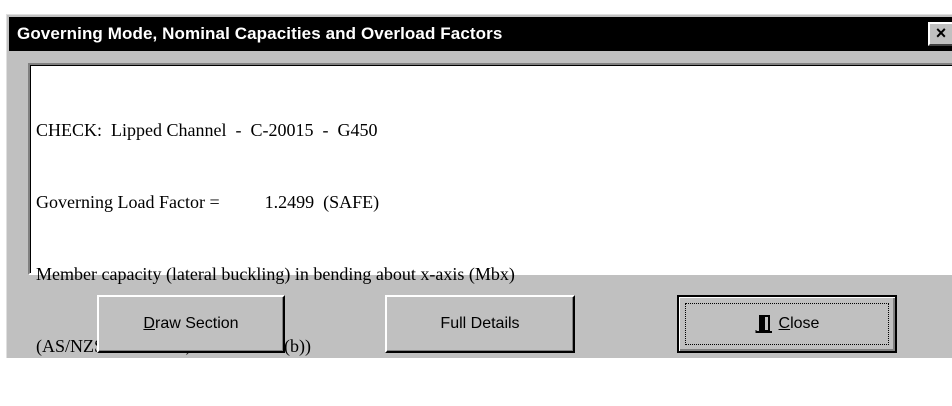  I want to click on full-details-label: Full Details, so click(480, 323).